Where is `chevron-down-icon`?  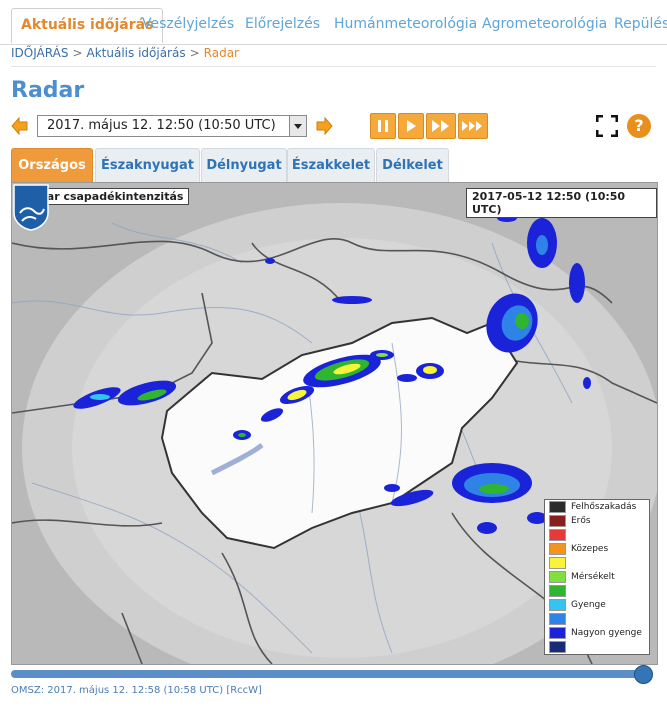 chevron-down-icon is located at coordinates (297, 126).